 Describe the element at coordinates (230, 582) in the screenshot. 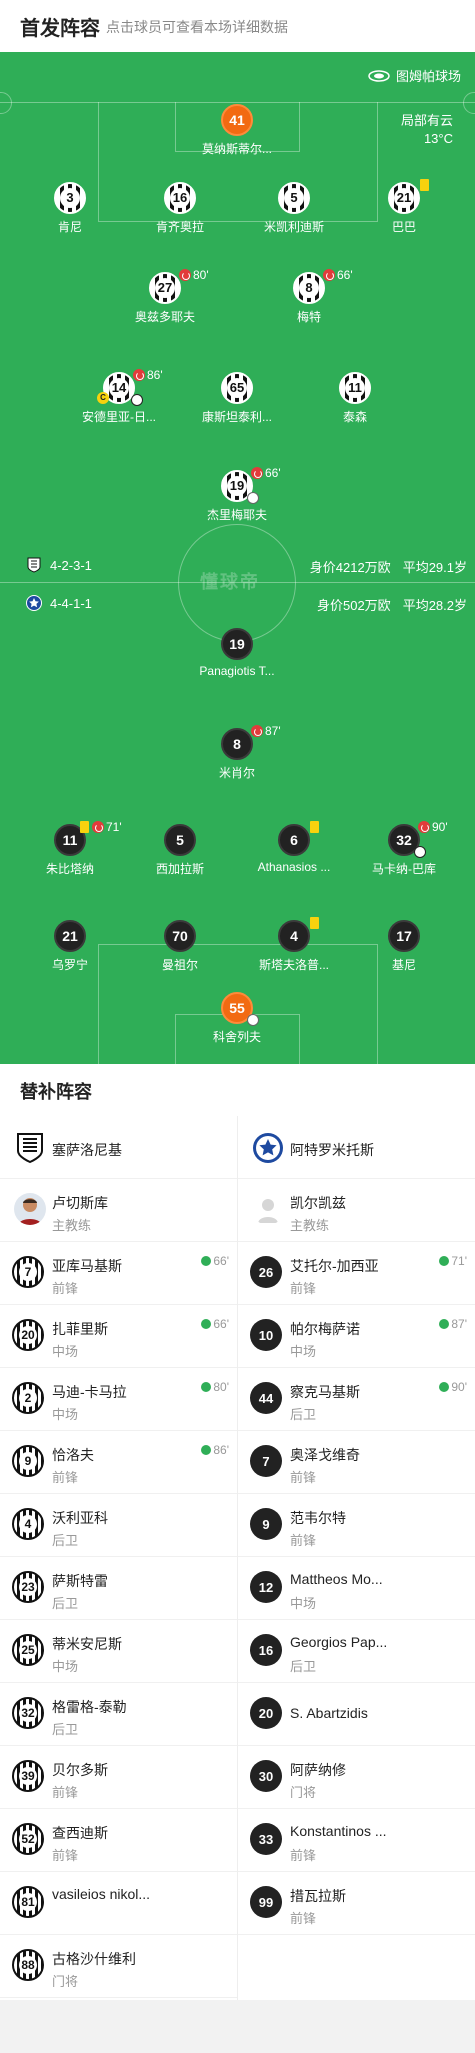

I see `watermark-logo: 懂球帝` at that location.